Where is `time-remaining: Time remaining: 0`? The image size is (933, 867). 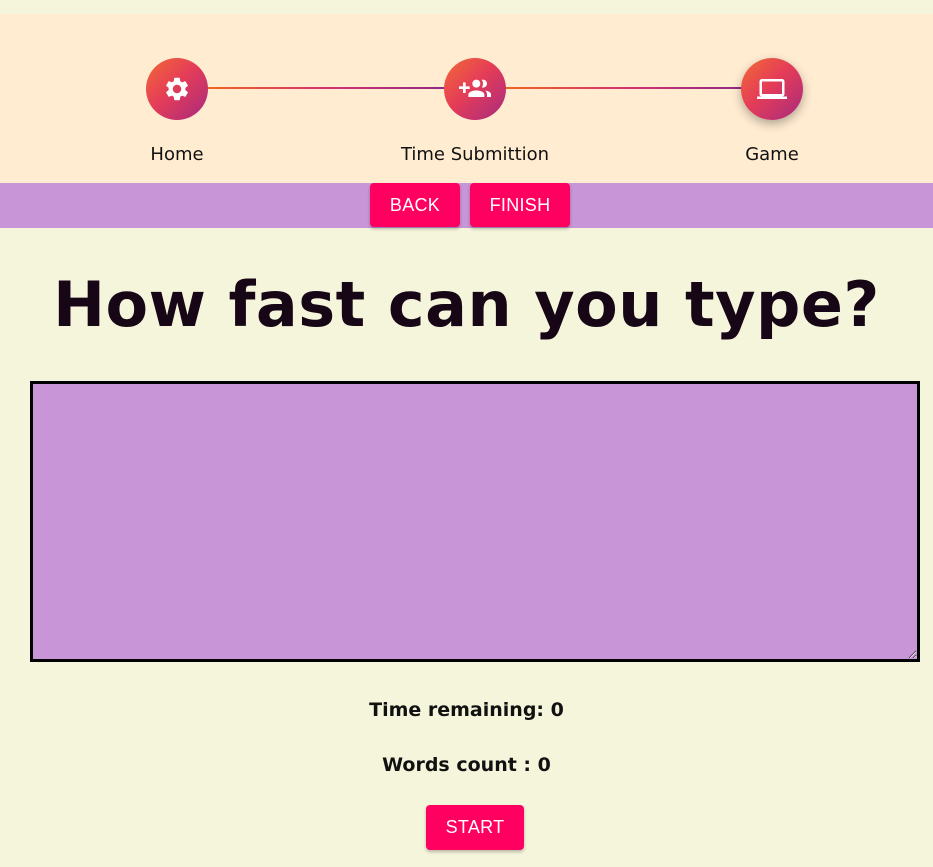
time-remaining: Time remaining: 0 is located at coordinates (466, 710).